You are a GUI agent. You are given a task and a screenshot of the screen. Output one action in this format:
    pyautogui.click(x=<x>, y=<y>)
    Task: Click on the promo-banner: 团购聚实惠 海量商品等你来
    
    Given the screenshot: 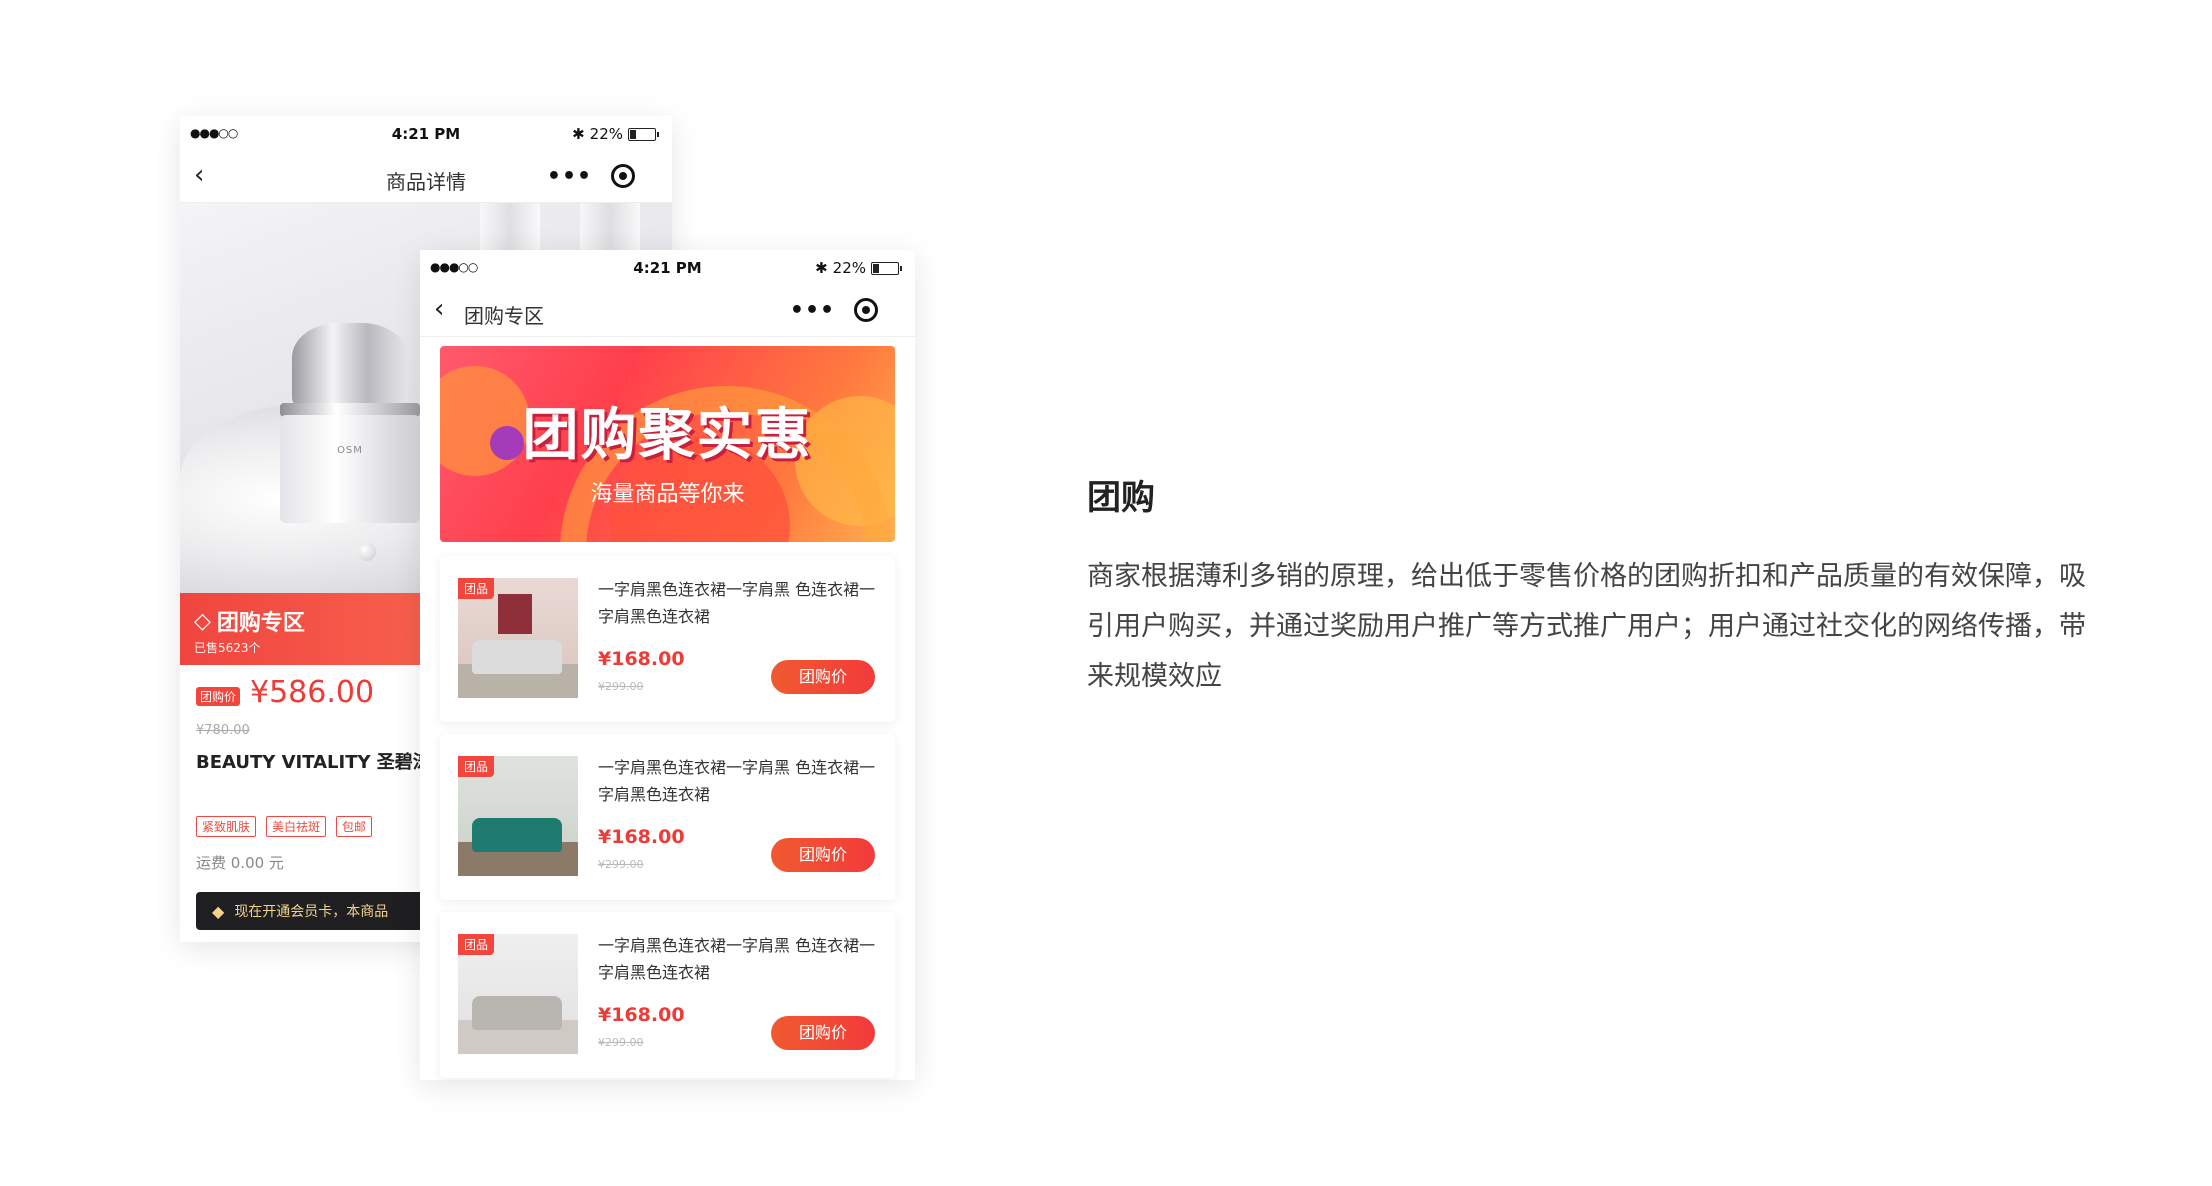 What is the action you would take?
    pyautogui.click(x=667, y=444)
    